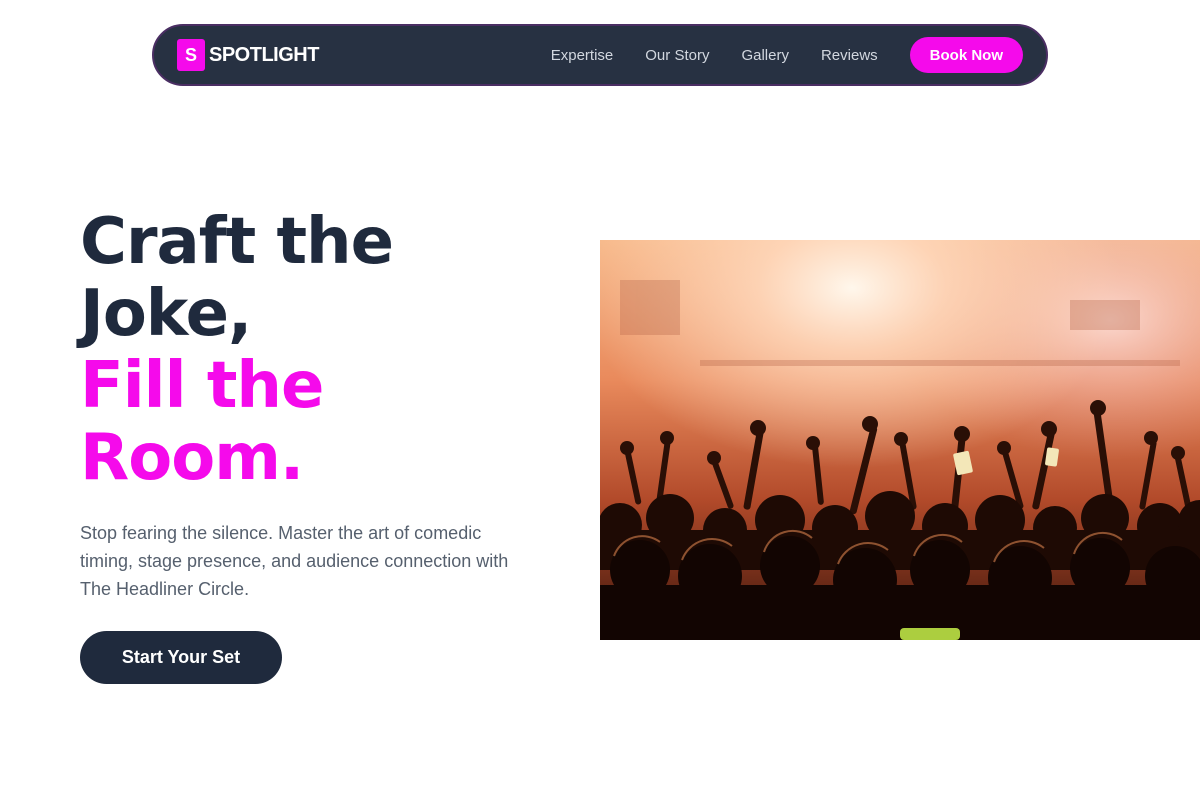 This screenshot has width=1200, height=800. What do you see at coordinates (202, 386) in the screenshot?
I see `headline-accent-line-1: Fill the` at bounding box center [202, 386].